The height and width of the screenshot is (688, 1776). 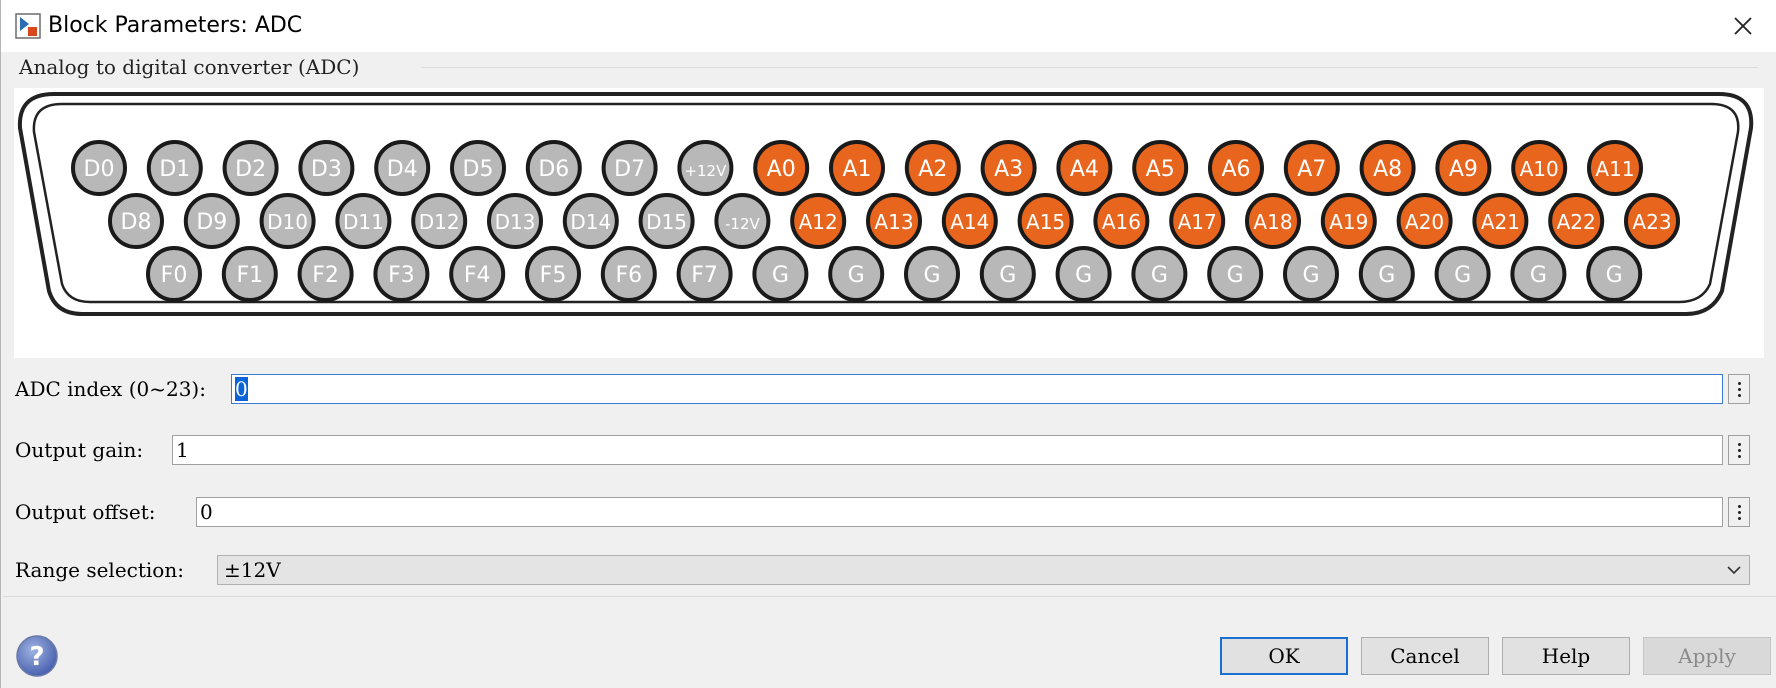 What do you see at coordinates (477, 274) in the screenshot?
I see `connector-pin: F4` at bounding box center [477, 274].